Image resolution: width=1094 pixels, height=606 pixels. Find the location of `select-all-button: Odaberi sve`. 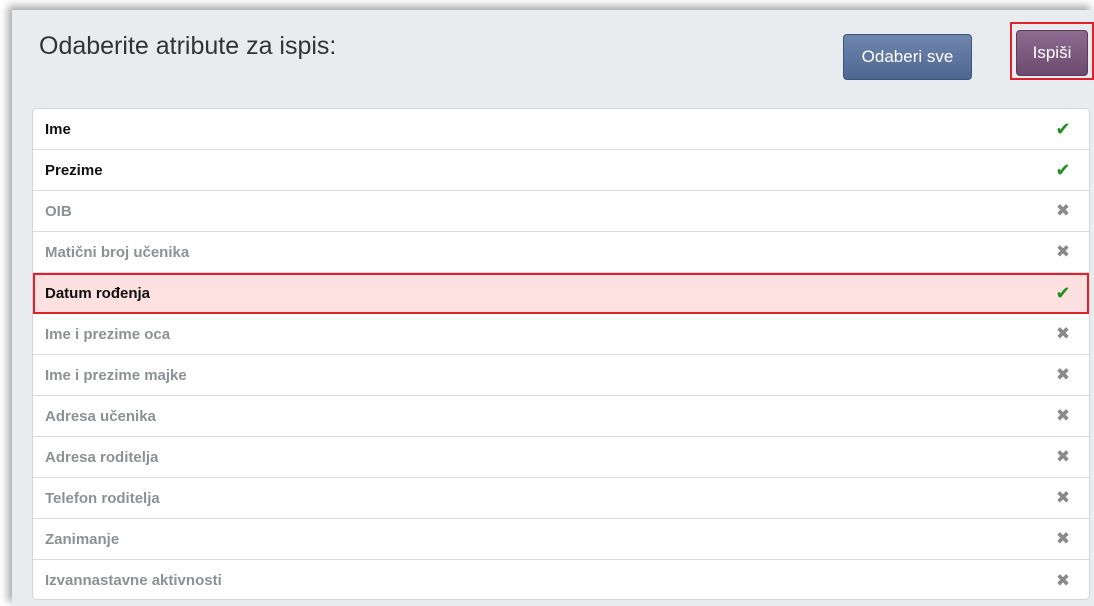

select-all-button: Odaberi sve is located at coordinates (907, 57).